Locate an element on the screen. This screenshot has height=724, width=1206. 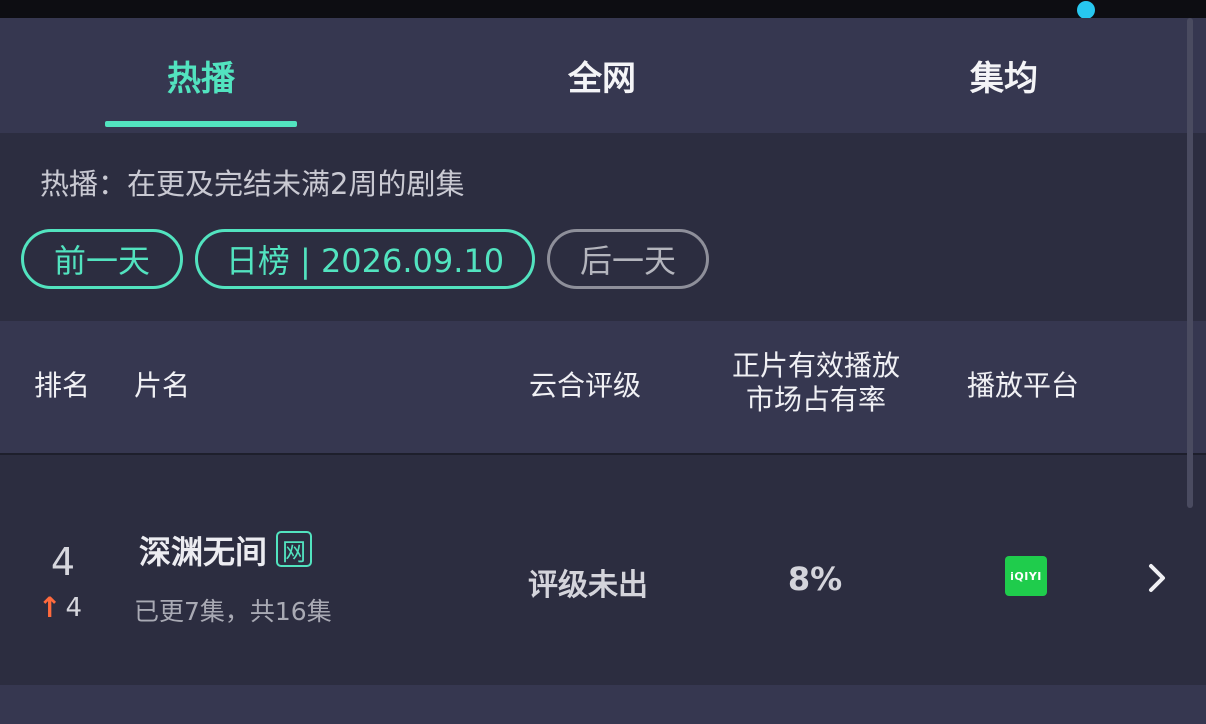
active-tab-indicator is located at coordinates (201, 124).